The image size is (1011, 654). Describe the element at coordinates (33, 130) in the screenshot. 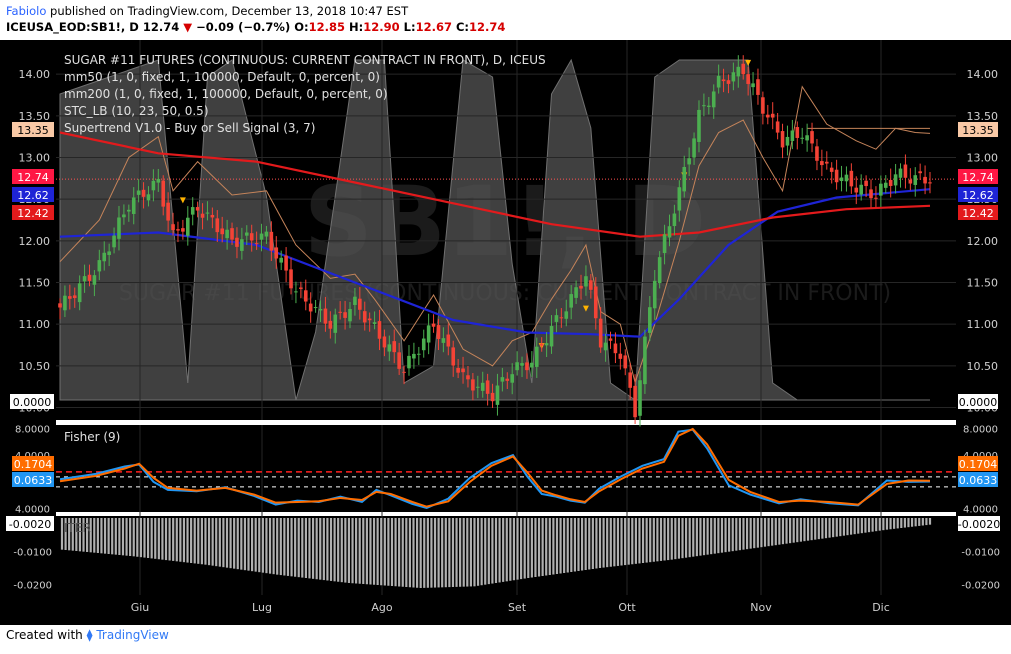

I see `supertrend-badge-left: 13.35` at that location.